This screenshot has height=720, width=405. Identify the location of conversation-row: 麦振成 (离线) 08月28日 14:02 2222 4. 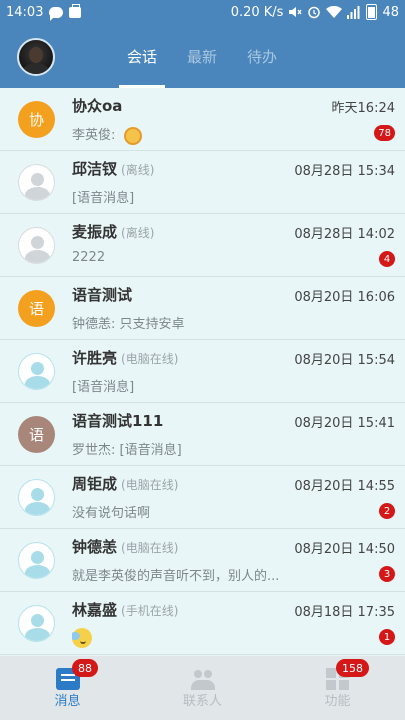
(202, 245).